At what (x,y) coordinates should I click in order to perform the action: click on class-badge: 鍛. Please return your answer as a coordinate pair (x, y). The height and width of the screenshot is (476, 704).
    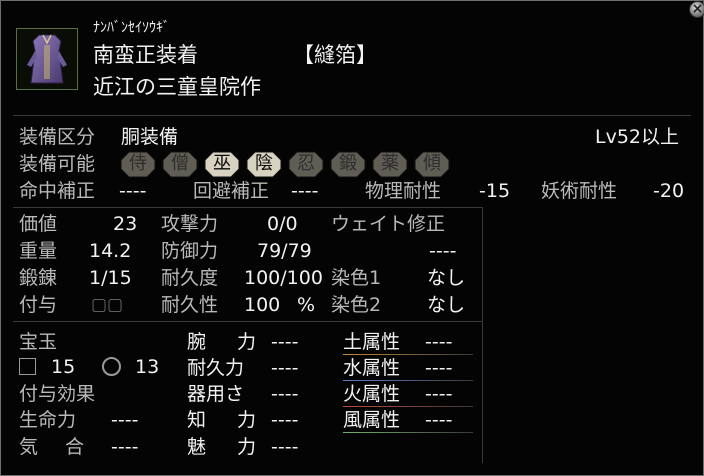
    Looking at the image, I should click on (348, 164).